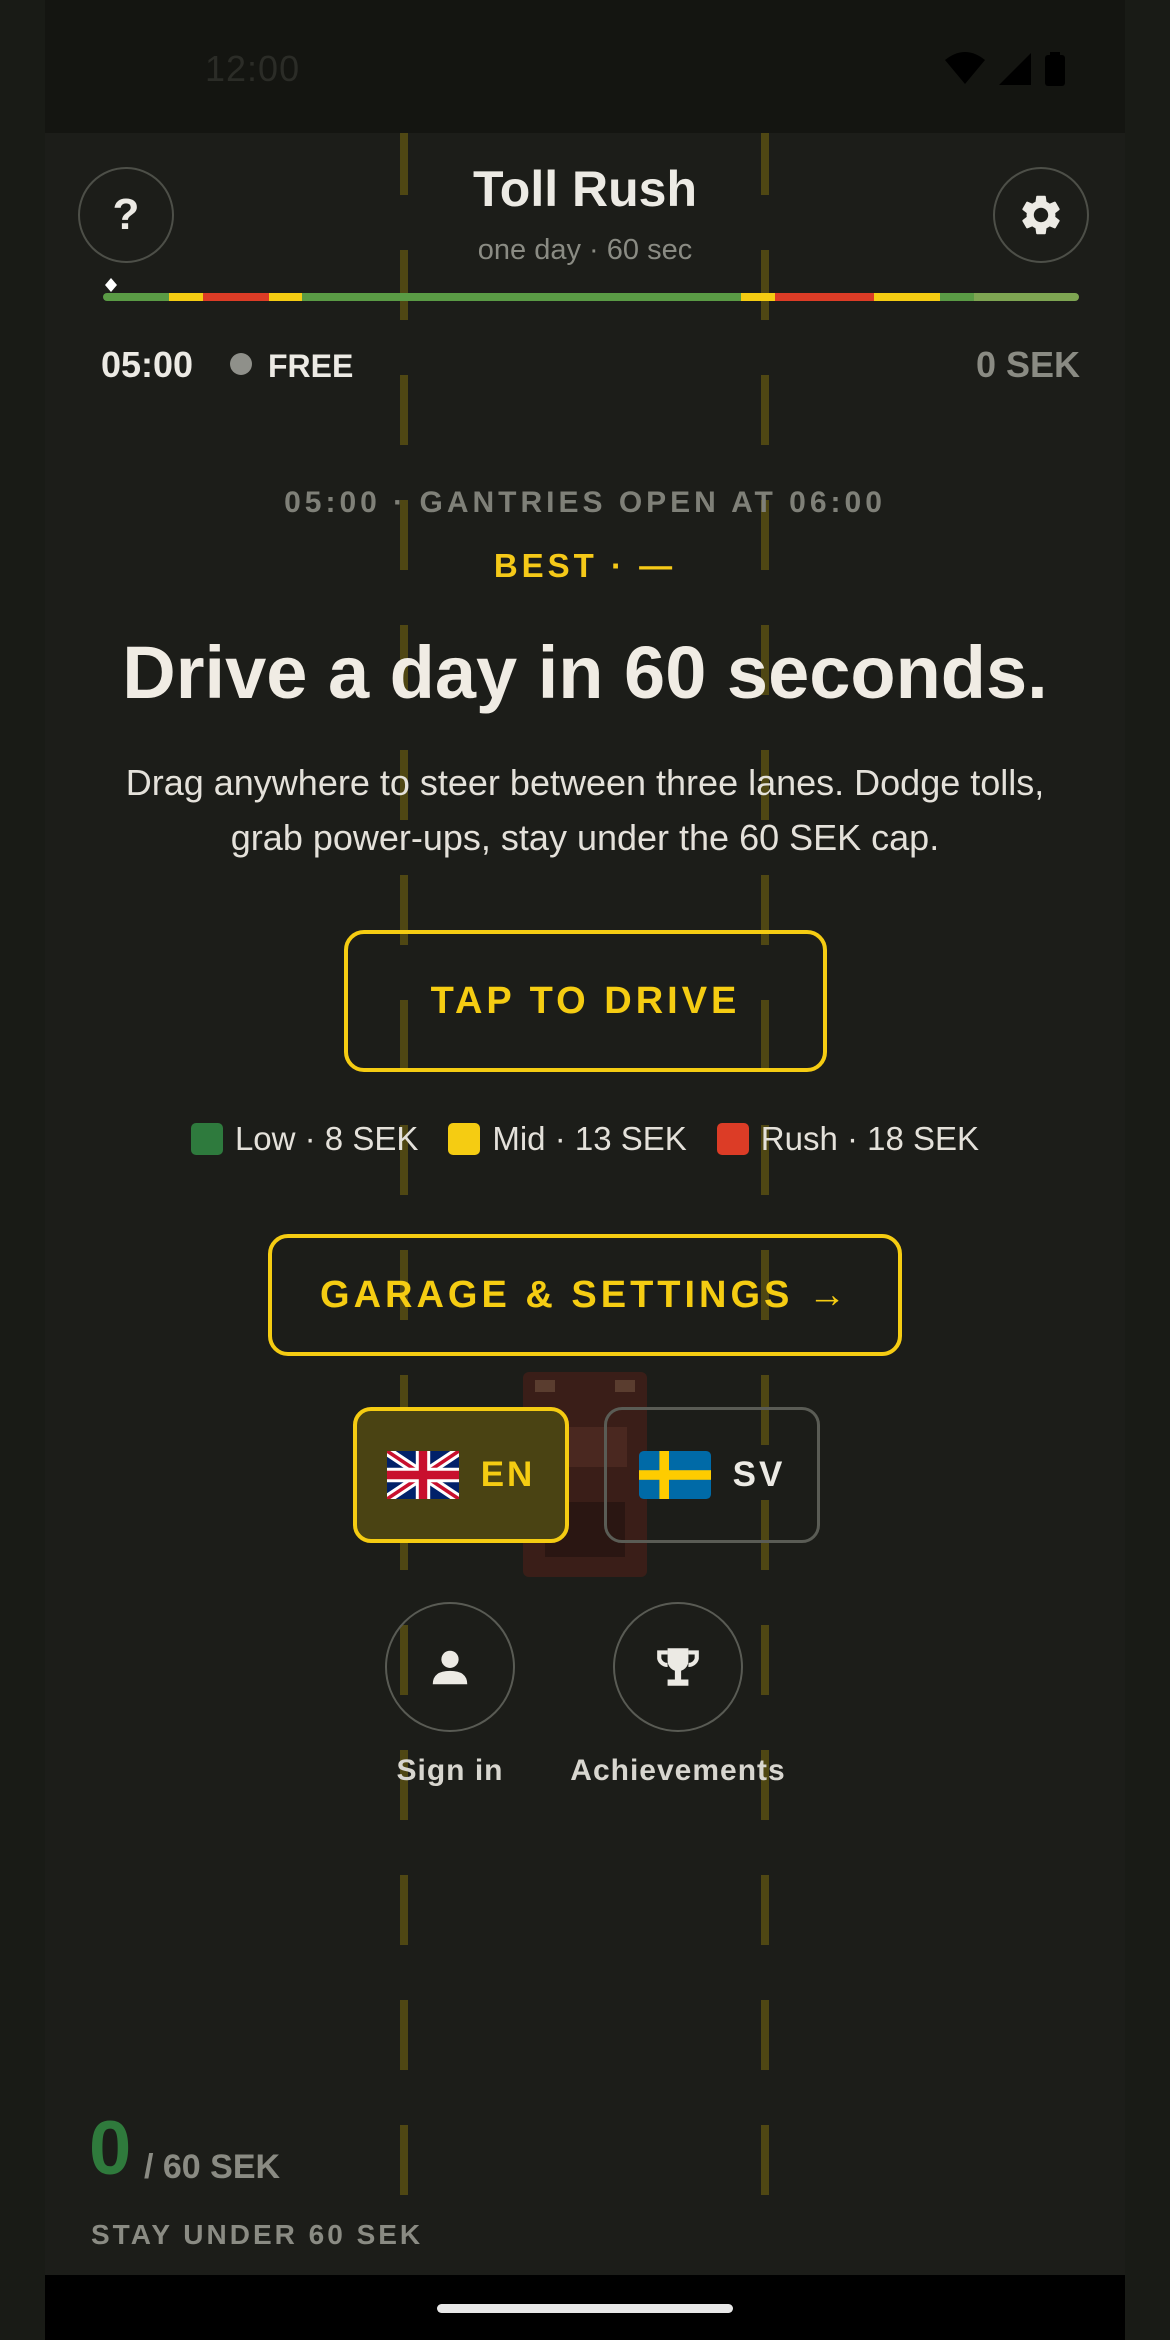 The height and width of the screenshot is (2340, 1170). What do you see at coordinates (253, 68) in the screenshot?
I see `status-time: 12:00` at bounding box center [253, 68].